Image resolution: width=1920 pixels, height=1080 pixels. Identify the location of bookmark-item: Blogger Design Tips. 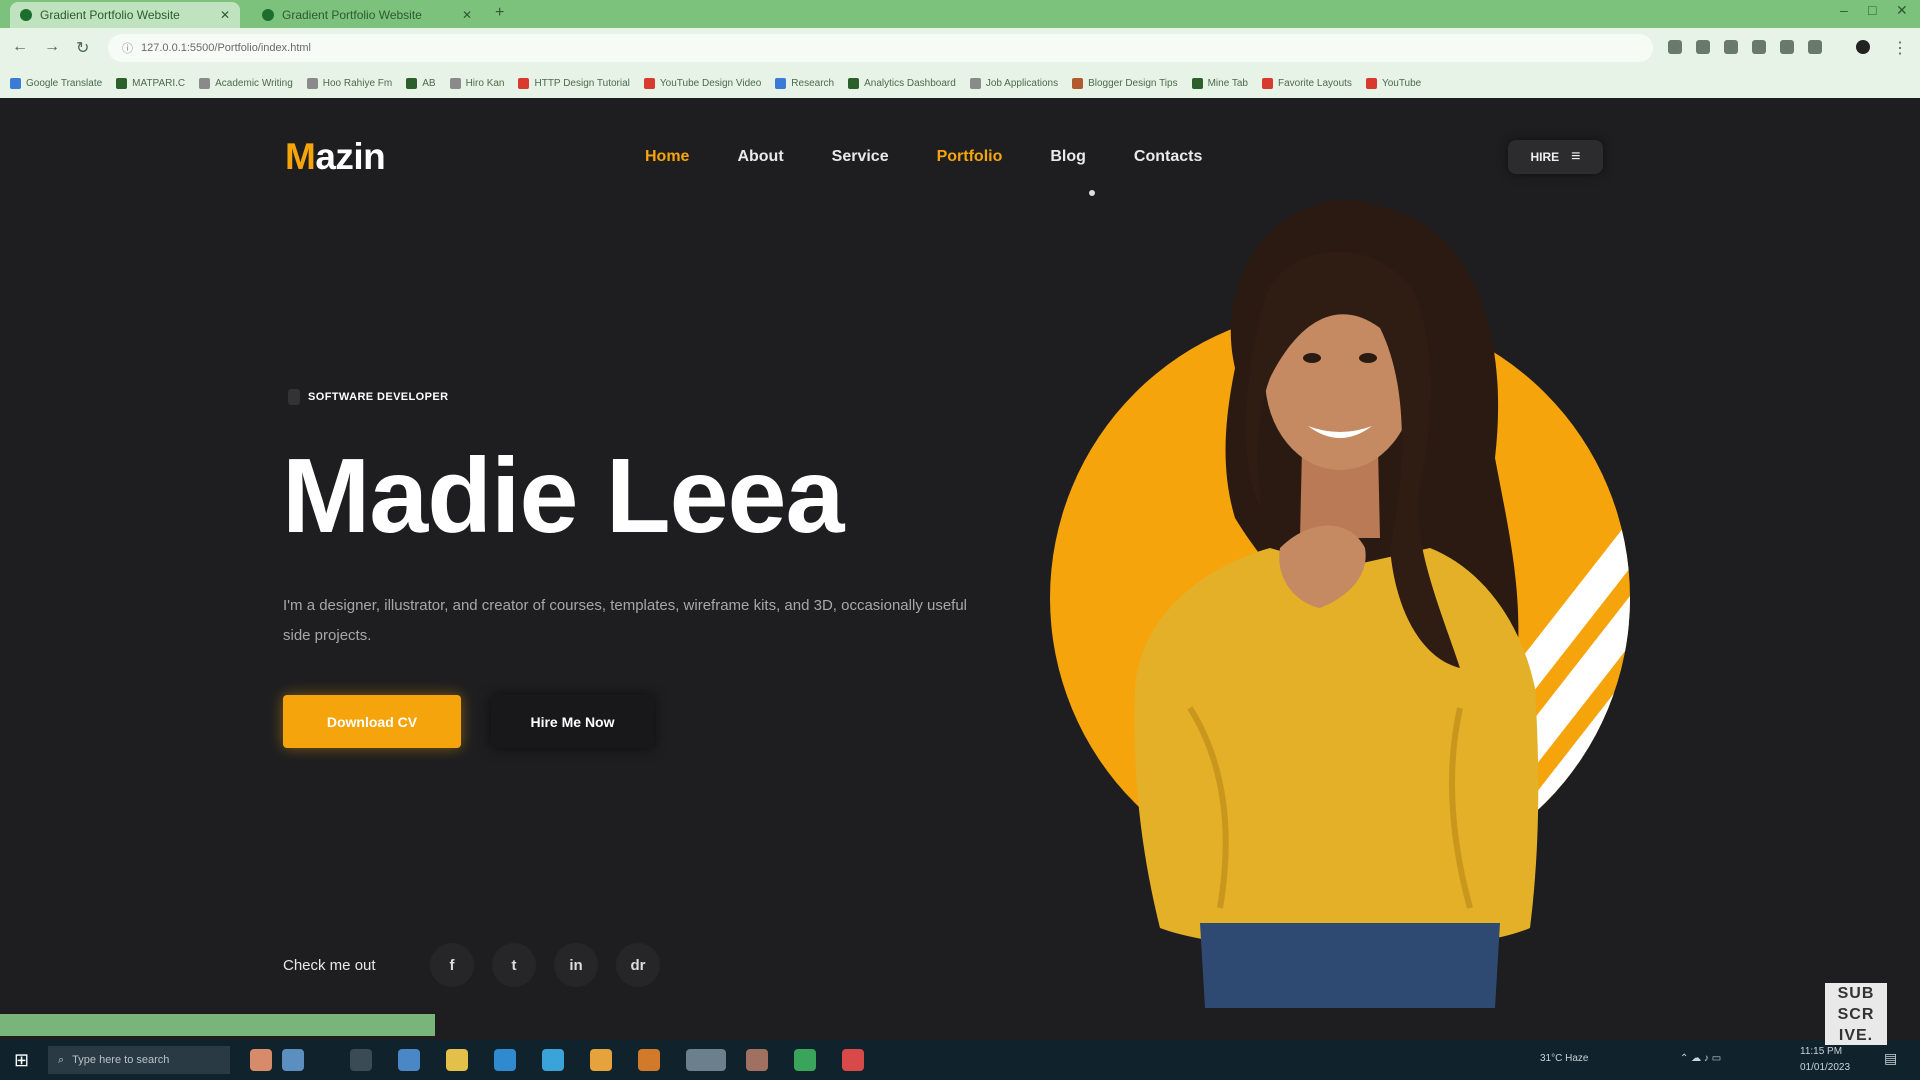
(1125, 83).